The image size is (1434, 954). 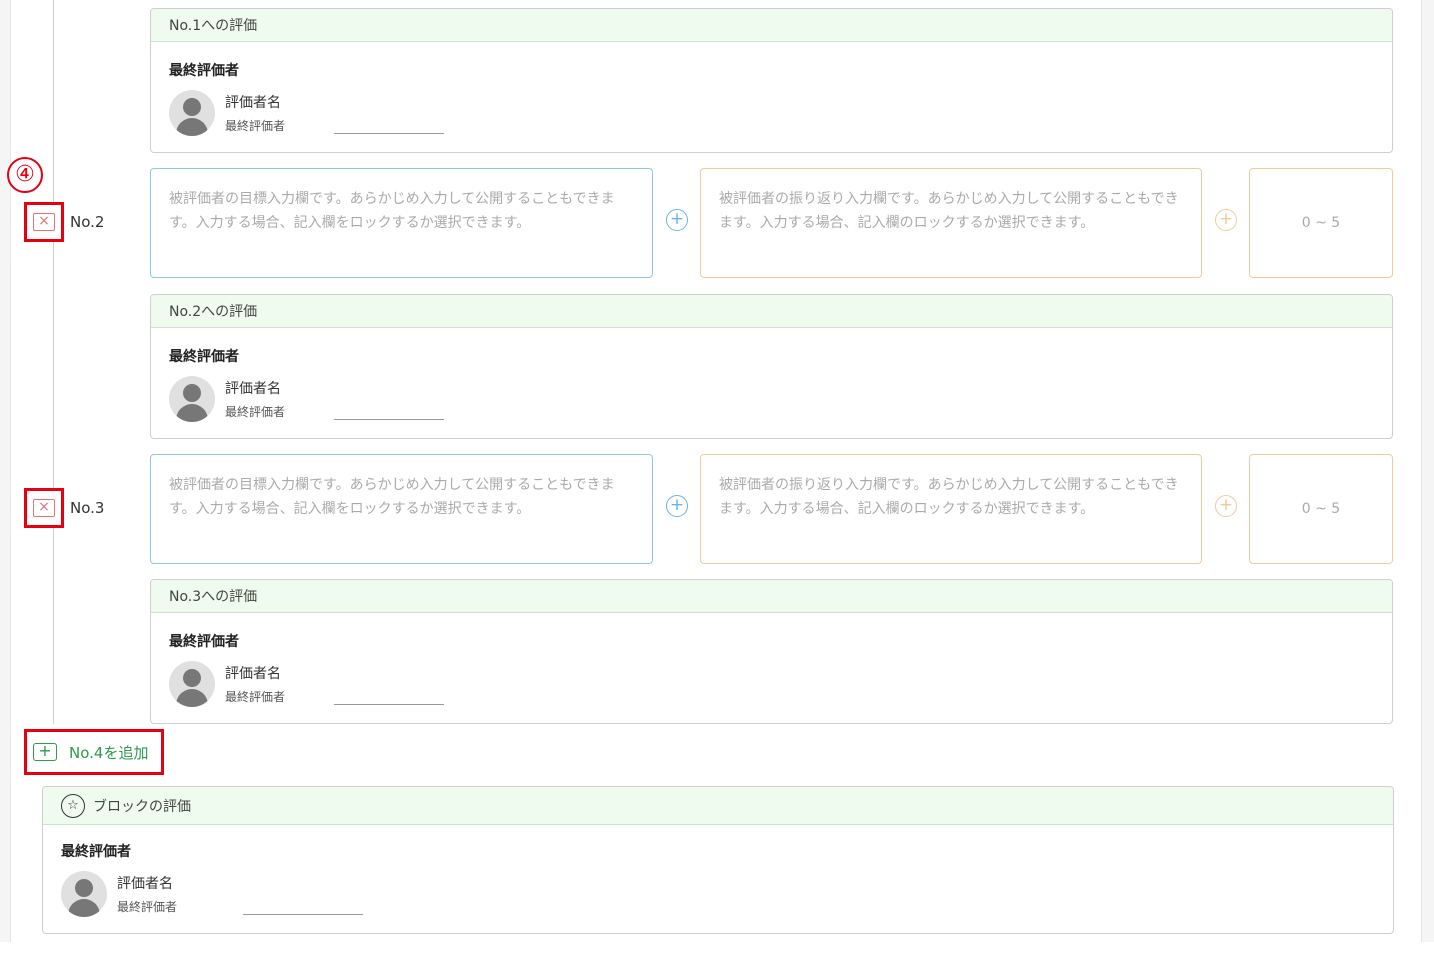 What do you see at coordinates (45, 752) in the screenshot?
I see `add-icon: +` at bounding box center [45, 752].